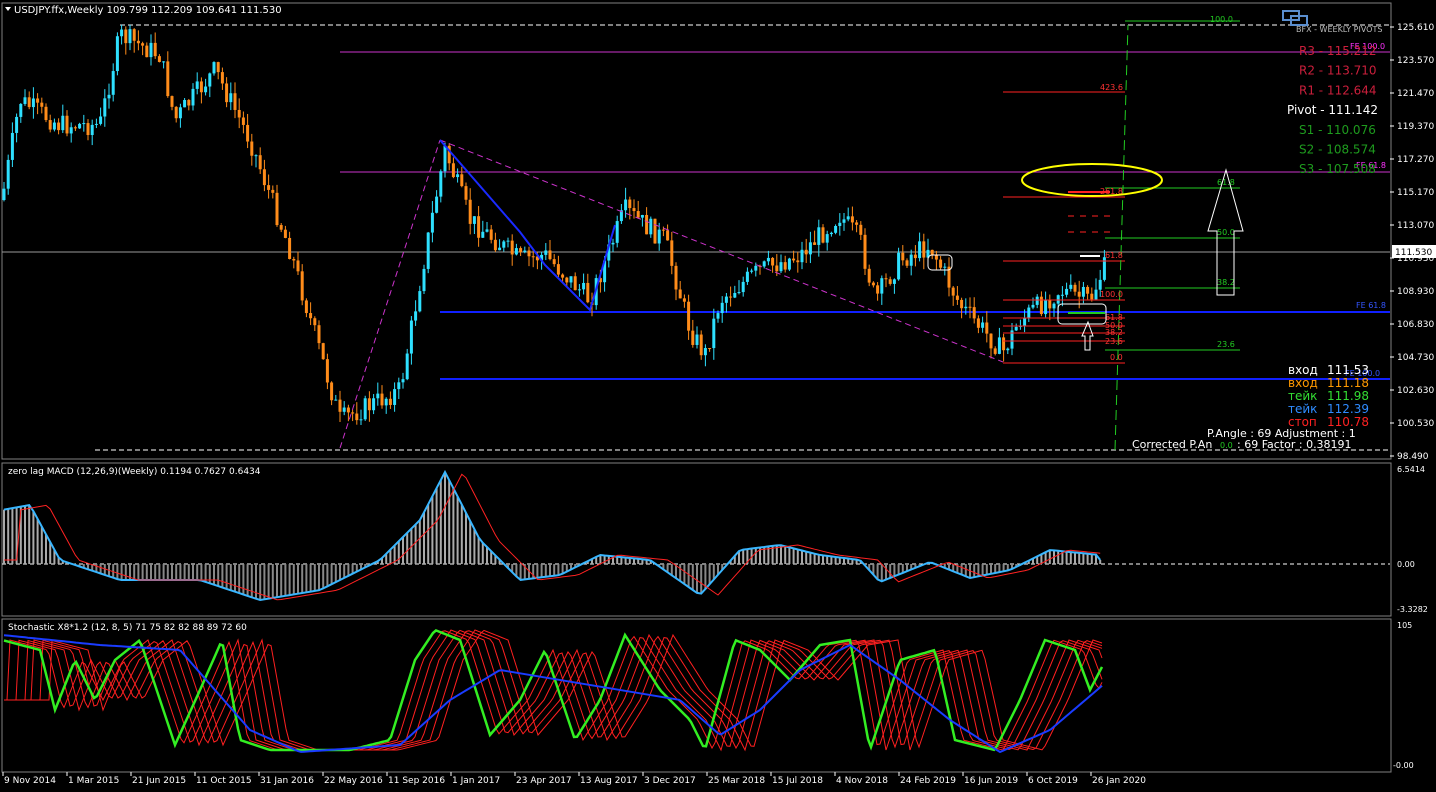 The image size is (1436, 792). Describe the element at coordinates (1111, 87) in the screenshot. I see `fib-label: 423.6` at that location.